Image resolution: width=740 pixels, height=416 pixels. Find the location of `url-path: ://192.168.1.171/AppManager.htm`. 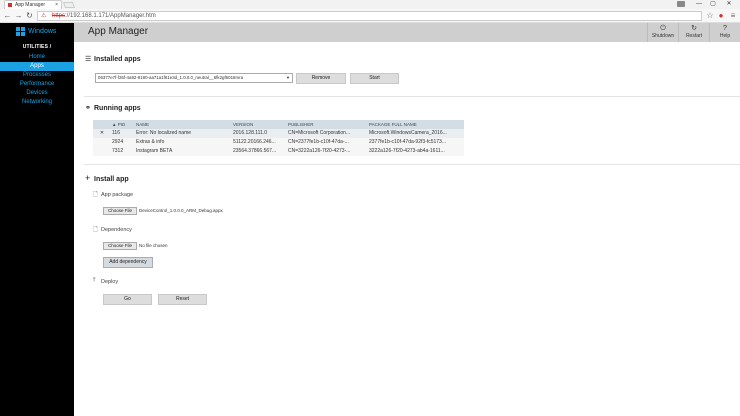

url-path: ://192.168.1.171/AppManager.htm is located at coordinates (110, 16).